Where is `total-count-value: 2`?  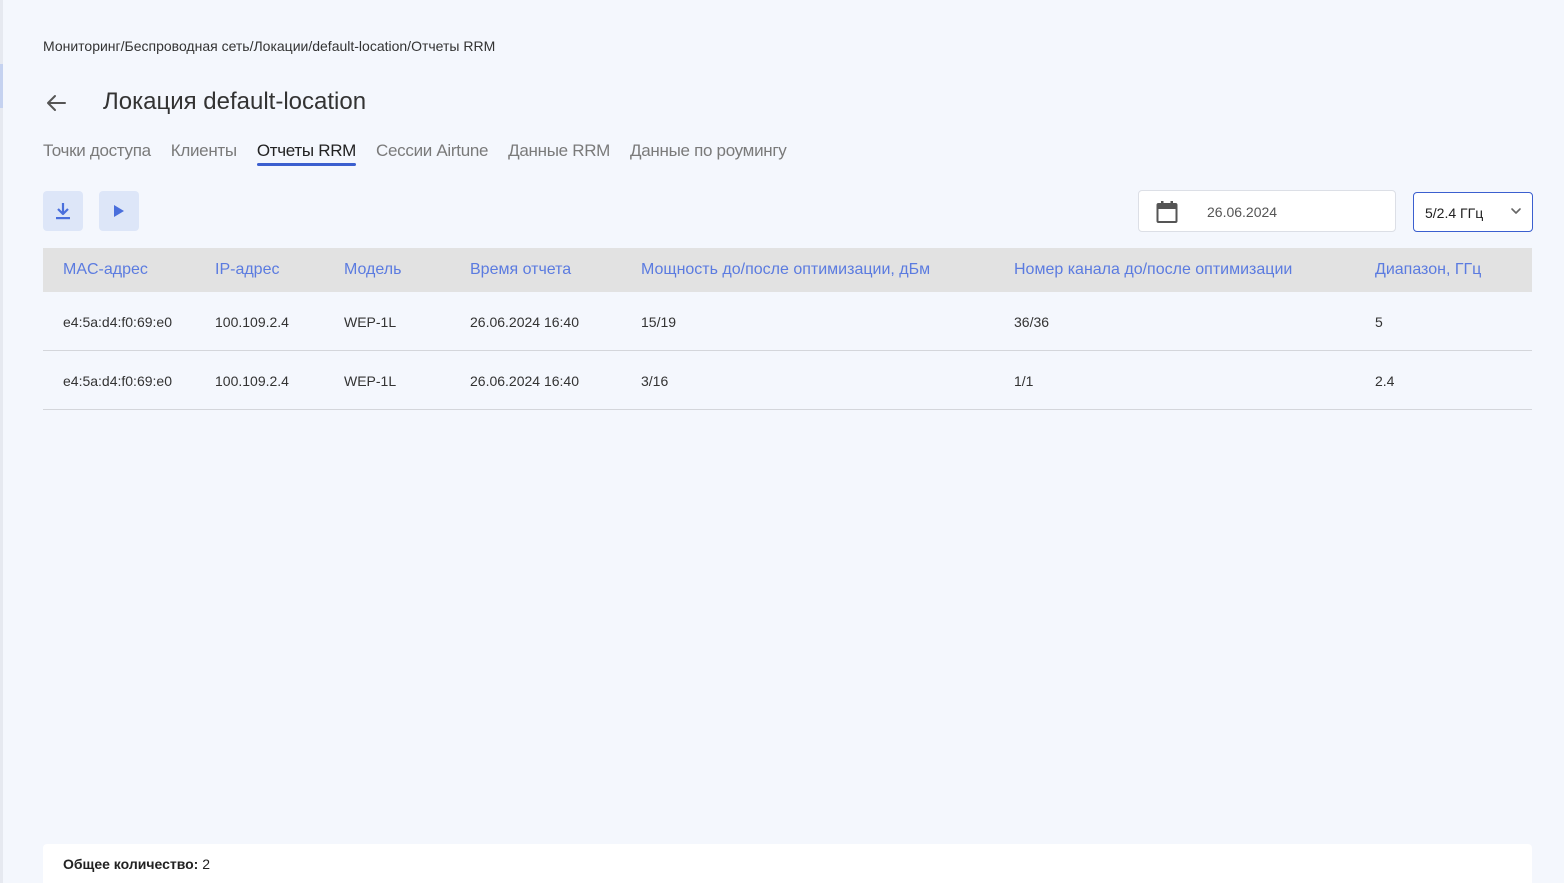 total-count-value: 2 is located at coordinates (206, 864).